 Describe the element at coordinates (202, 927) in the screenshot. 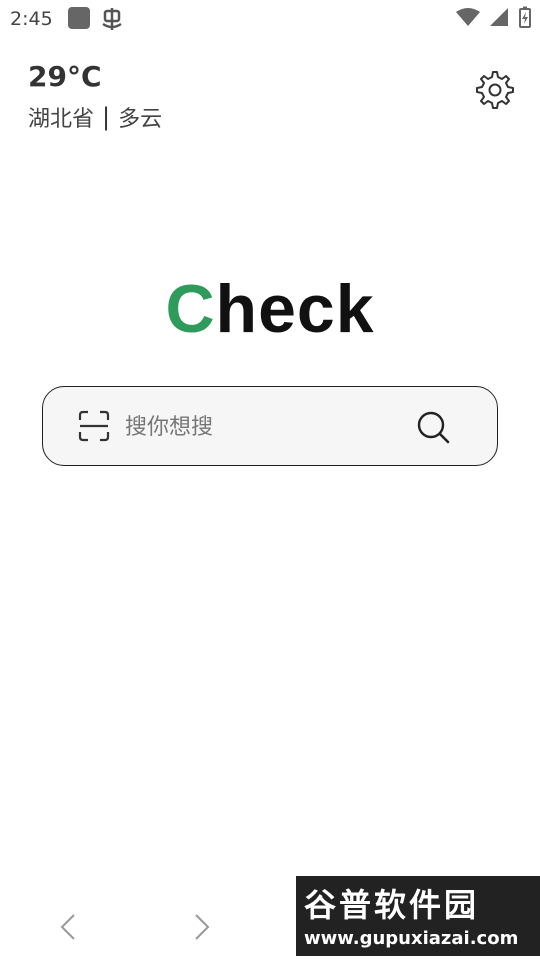

I see `chevron-right-icon` at that location.